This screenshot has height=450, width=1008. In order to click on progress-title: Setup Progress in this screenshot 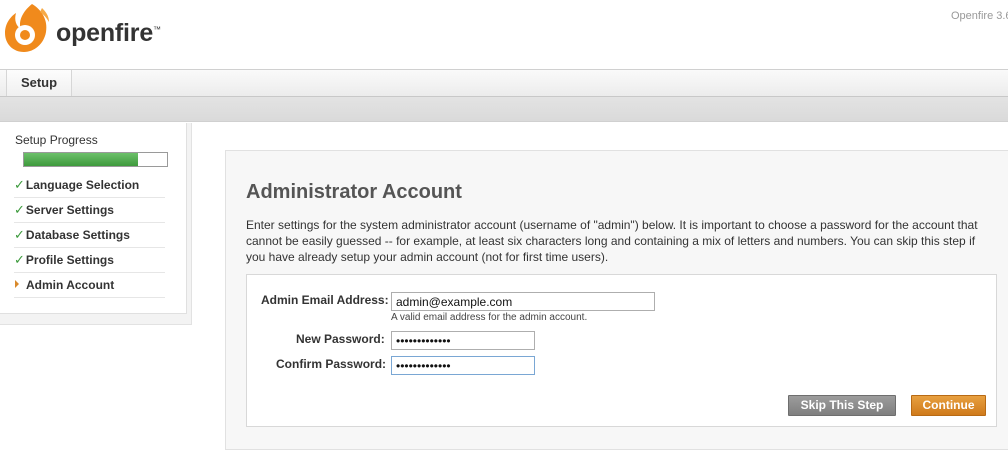, I will do `click(56, 140)`.